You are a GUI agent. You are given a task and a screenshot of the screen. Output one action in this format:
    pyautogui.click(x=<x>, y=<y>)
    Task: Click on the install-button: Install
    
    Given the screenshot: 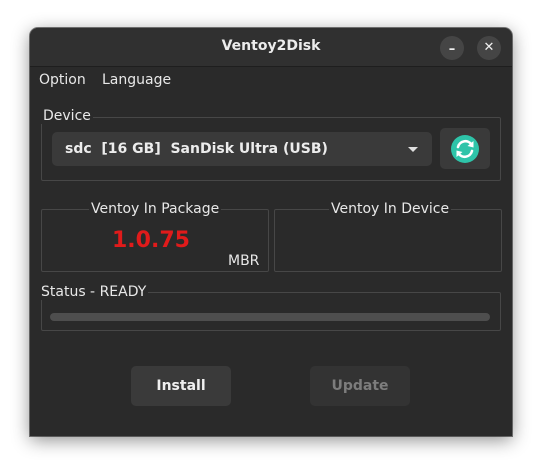 What is the action you would take?
    pyautogui.click(x=181, y=386)
    